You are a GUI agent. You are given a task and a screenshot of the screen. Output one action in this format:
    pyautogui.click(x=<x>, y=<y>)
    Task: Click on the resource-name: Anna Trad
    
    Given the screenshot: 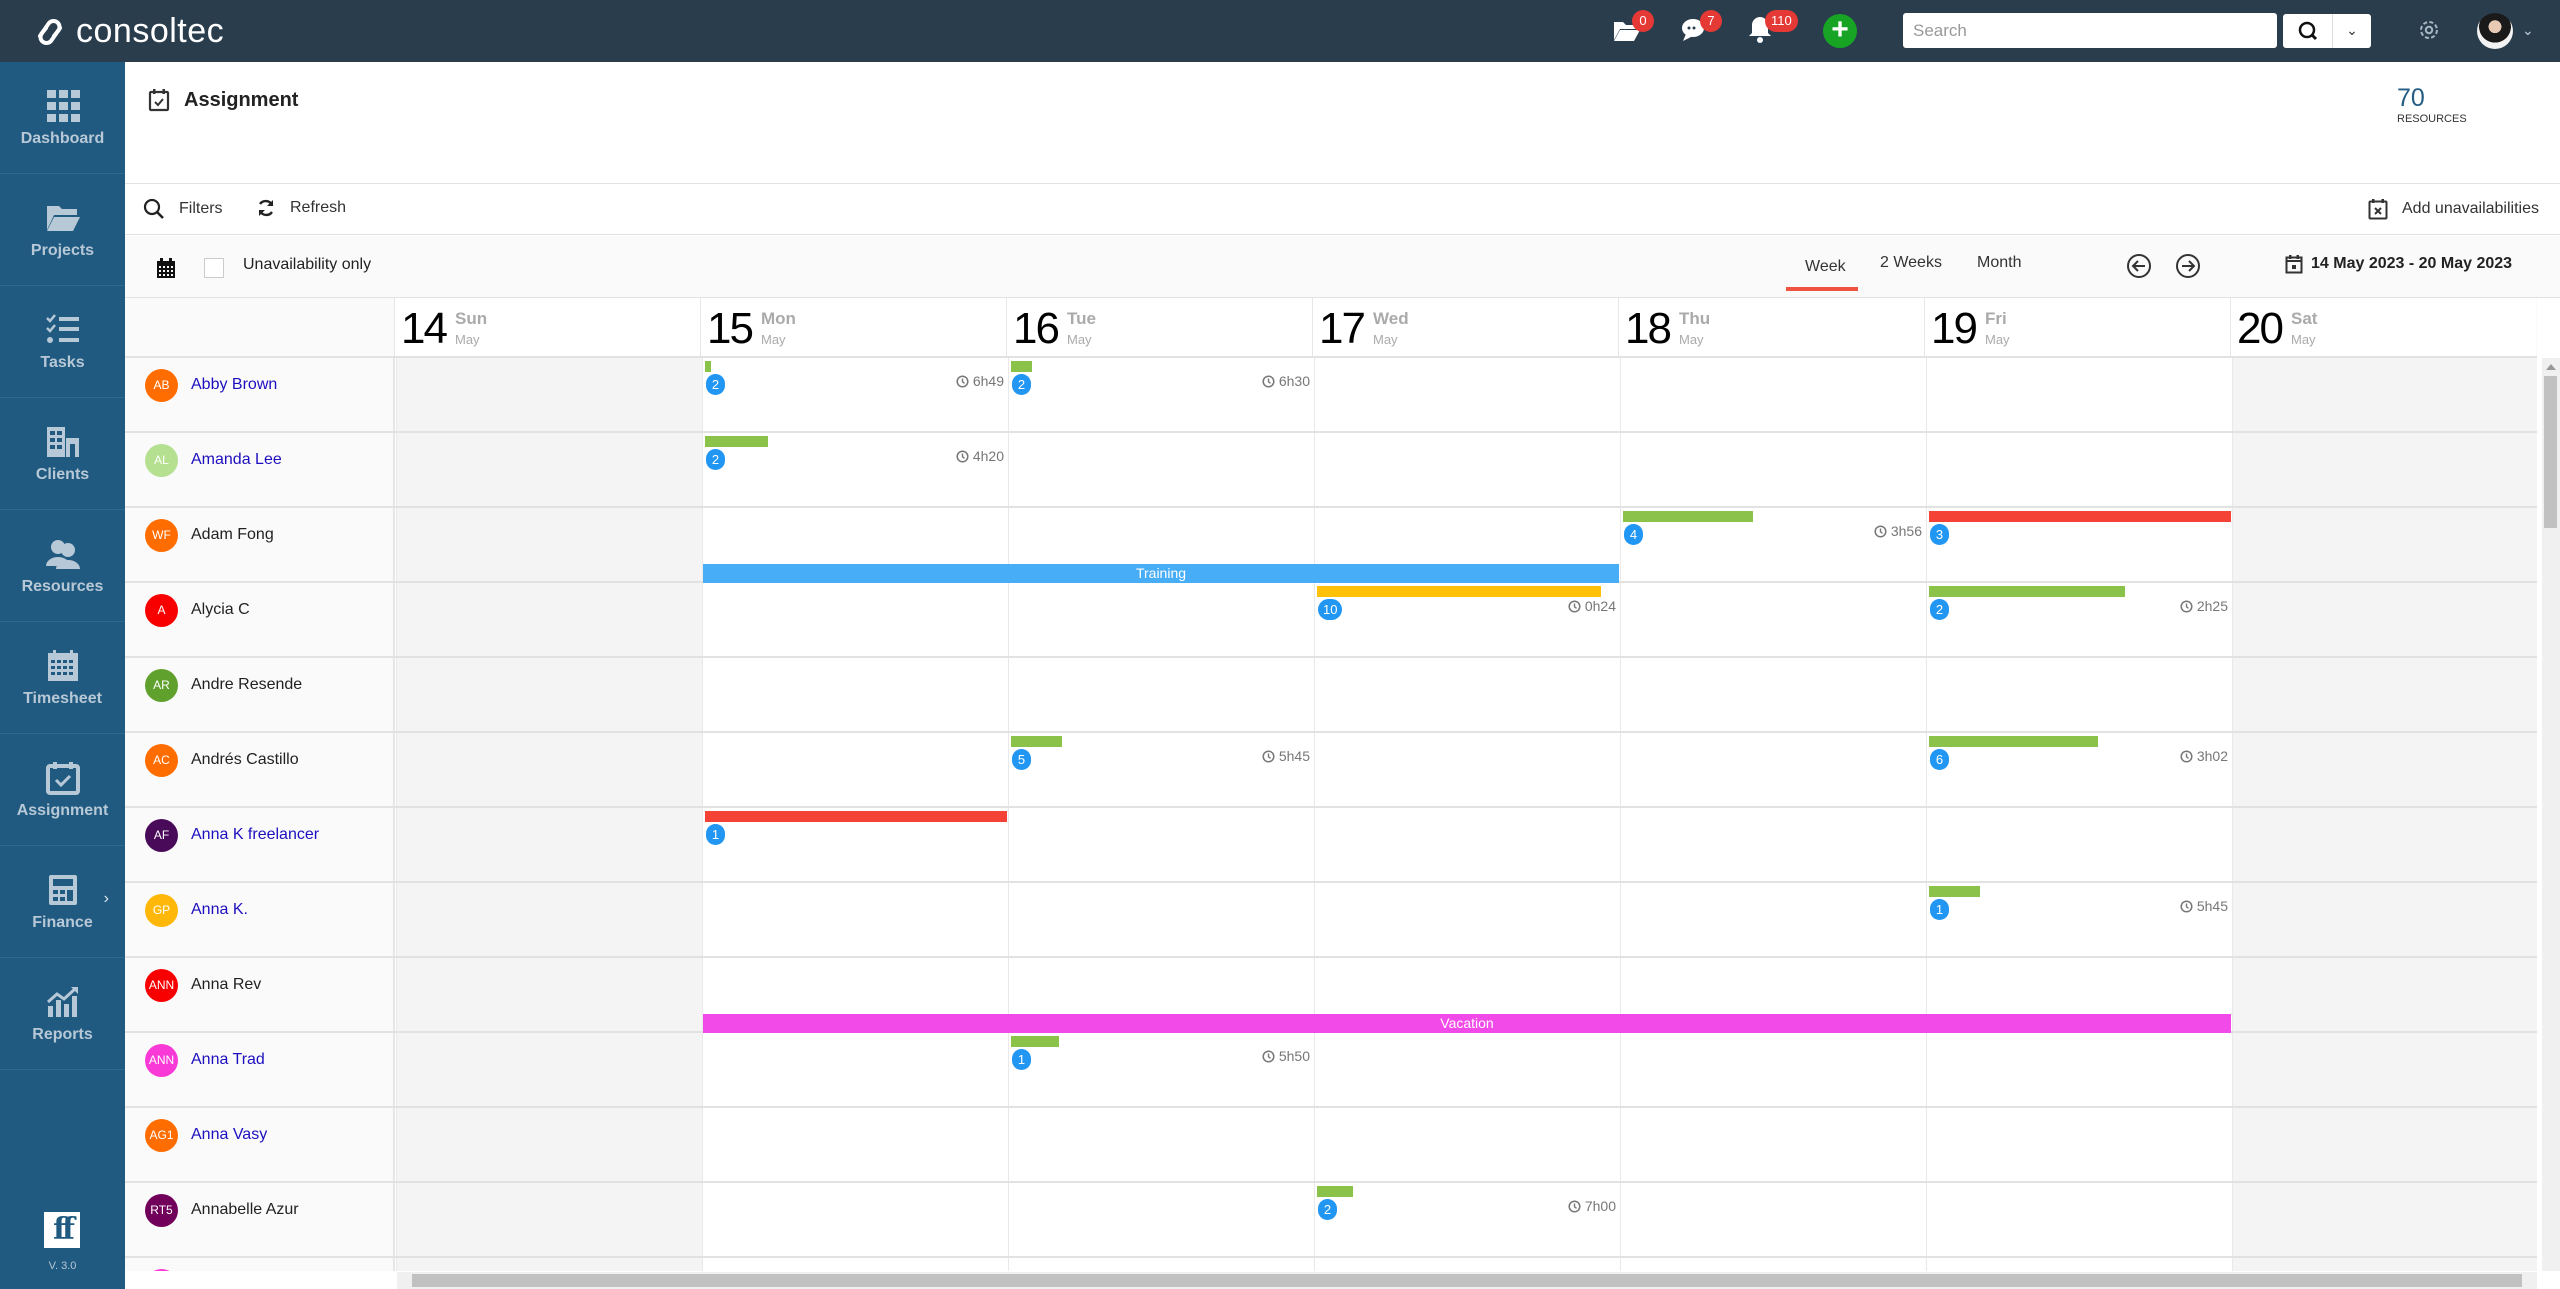 What is the action you would take?
    pyautogui.click(x=228, y=1060)
    